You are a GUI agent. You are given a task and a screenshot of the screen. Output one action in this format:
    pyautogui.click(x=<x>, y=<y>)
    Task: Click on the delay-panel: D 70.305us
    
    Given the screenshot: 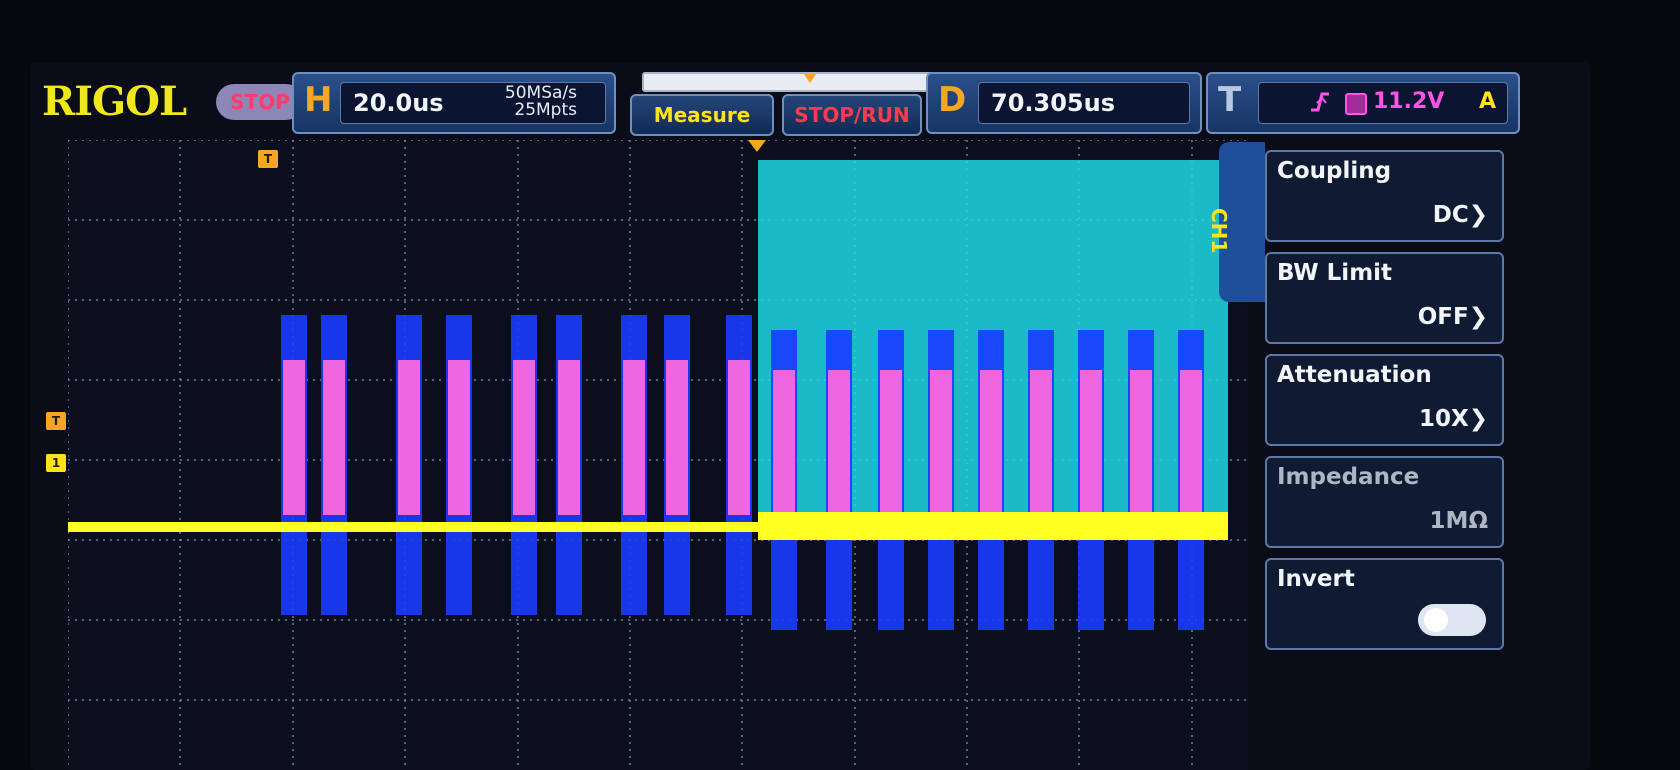 What is the action you would take?
    pyautogui.click(x=1064, y=103)
    